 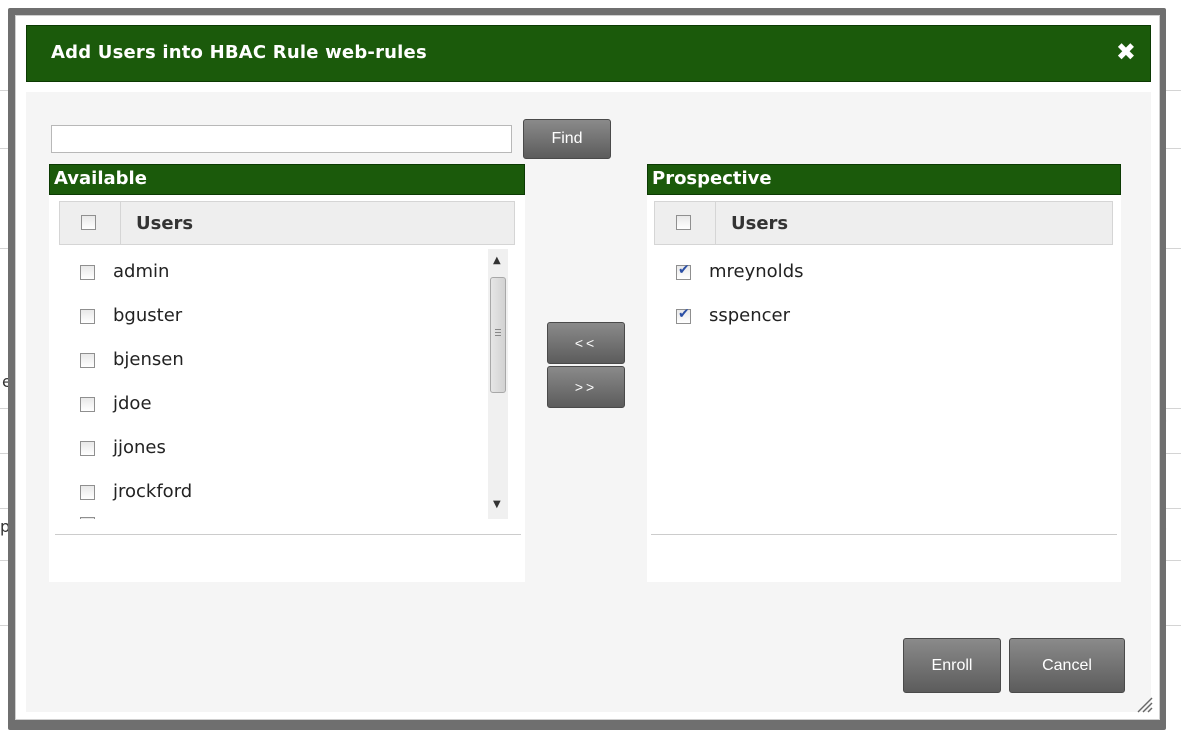 I want to click on available-scrollbar: ▲ ▼, so click(x=498, y=384).